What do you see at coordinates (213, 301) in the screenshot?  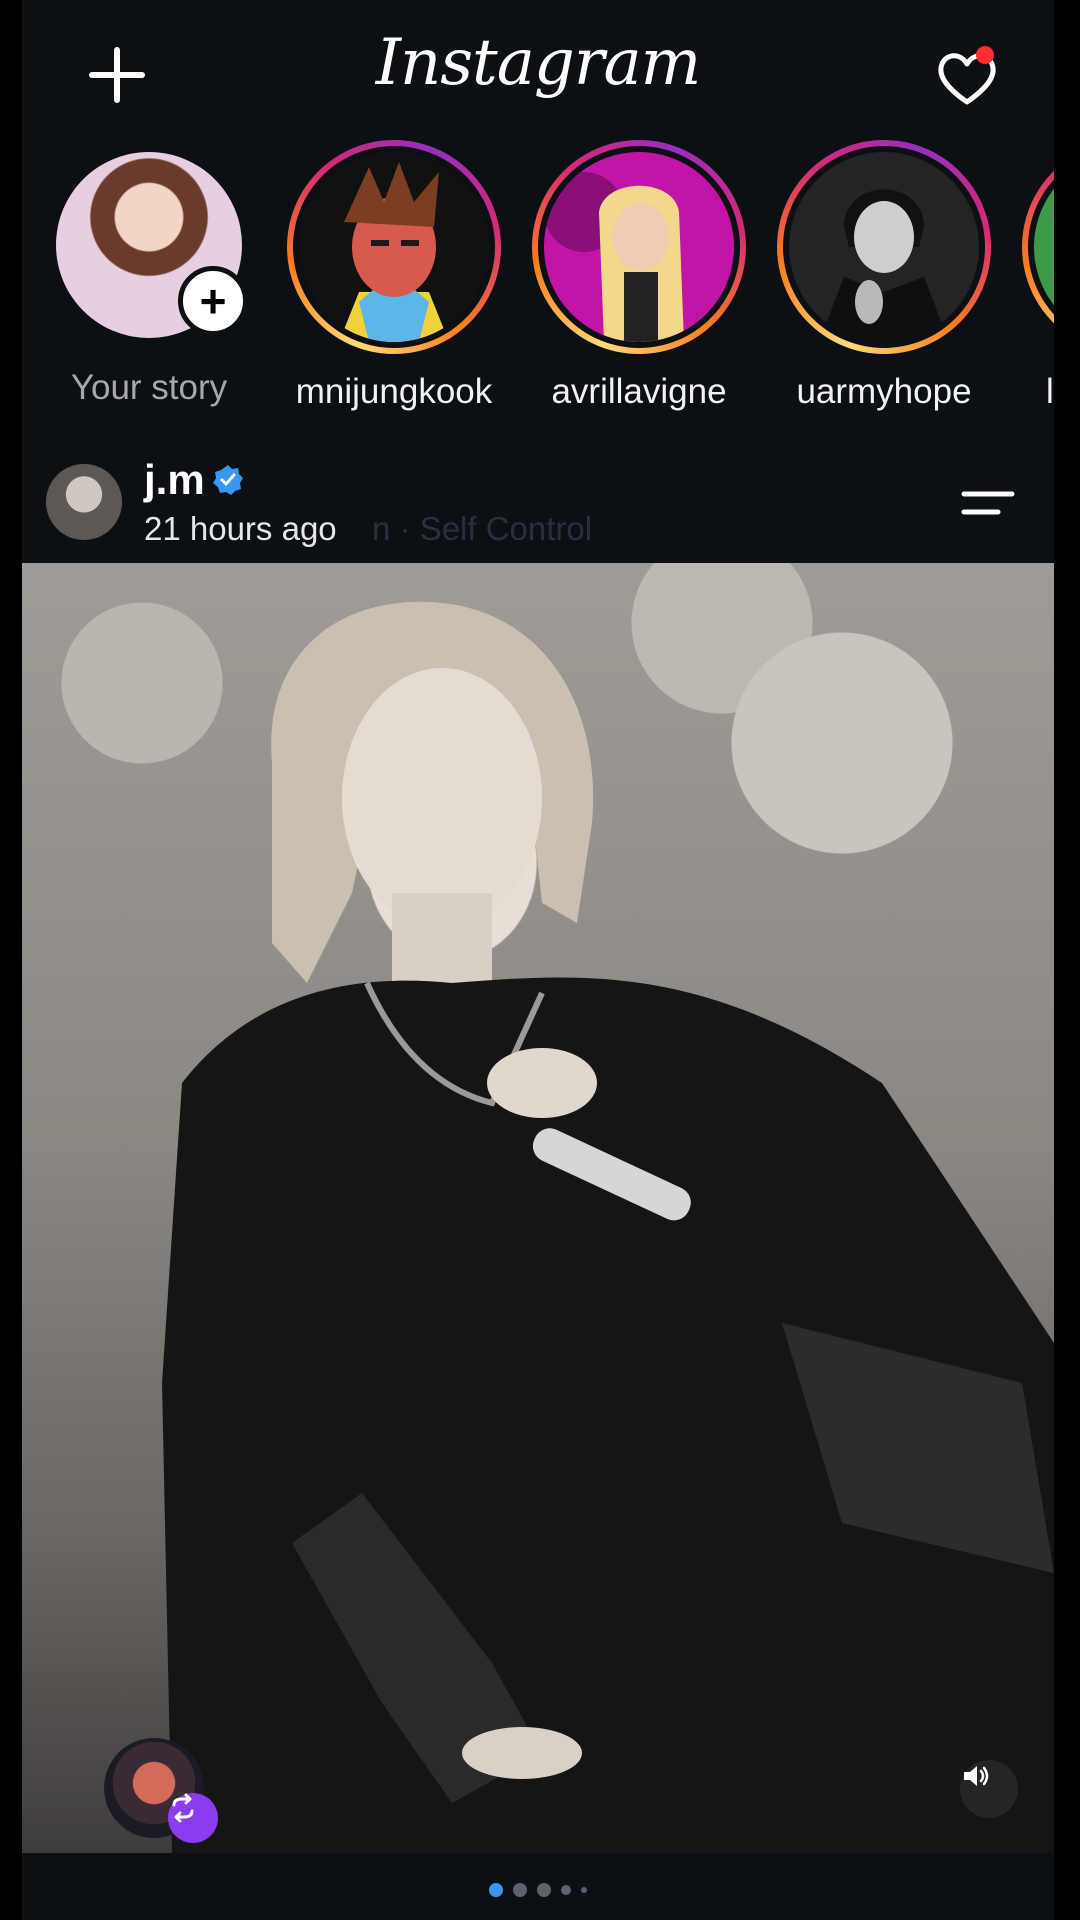 I see `add-story-plus-icon: +` at bounding box center [213, 301].